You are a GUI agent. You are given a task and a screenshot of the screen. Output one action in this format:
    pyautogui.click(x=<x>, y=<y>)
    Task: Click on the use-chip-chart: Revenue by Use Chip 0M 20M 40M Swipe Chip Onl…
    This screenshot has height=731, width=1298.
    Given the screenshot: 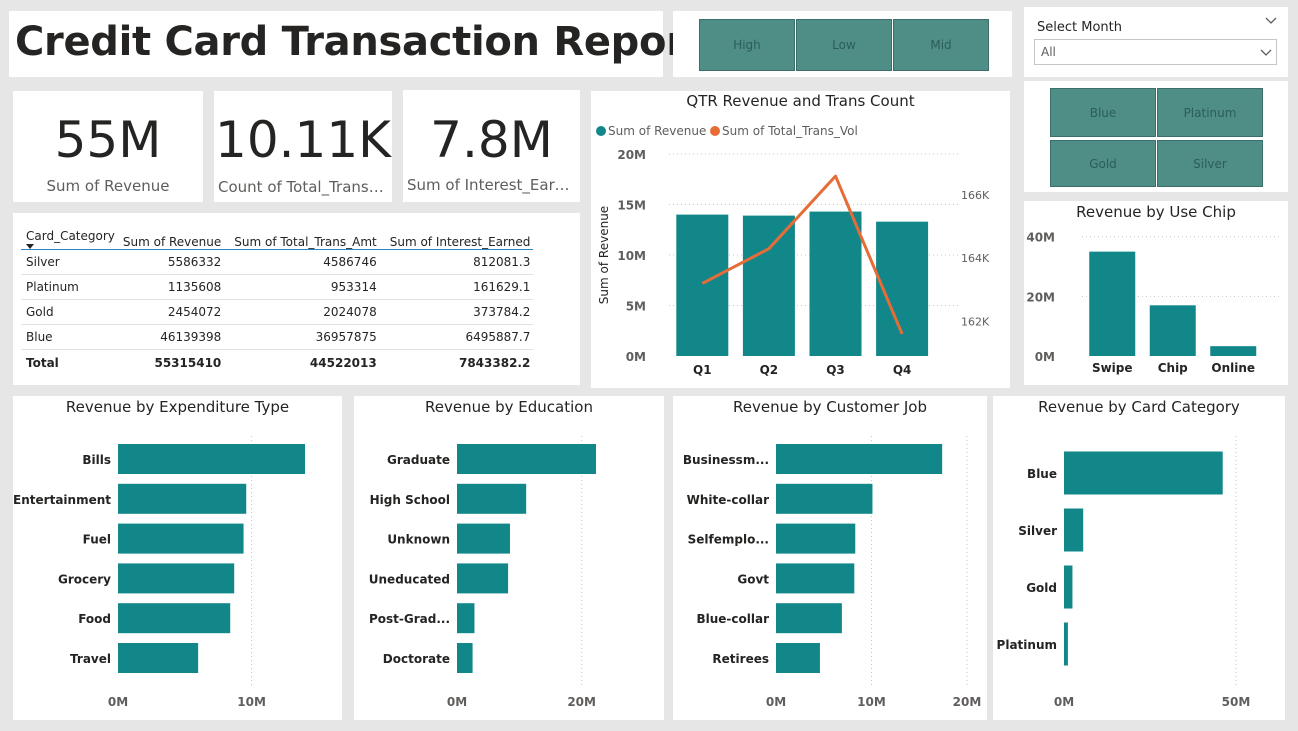 What is the action you would take?
    pyautogui.click(x=1156, y=293)
    